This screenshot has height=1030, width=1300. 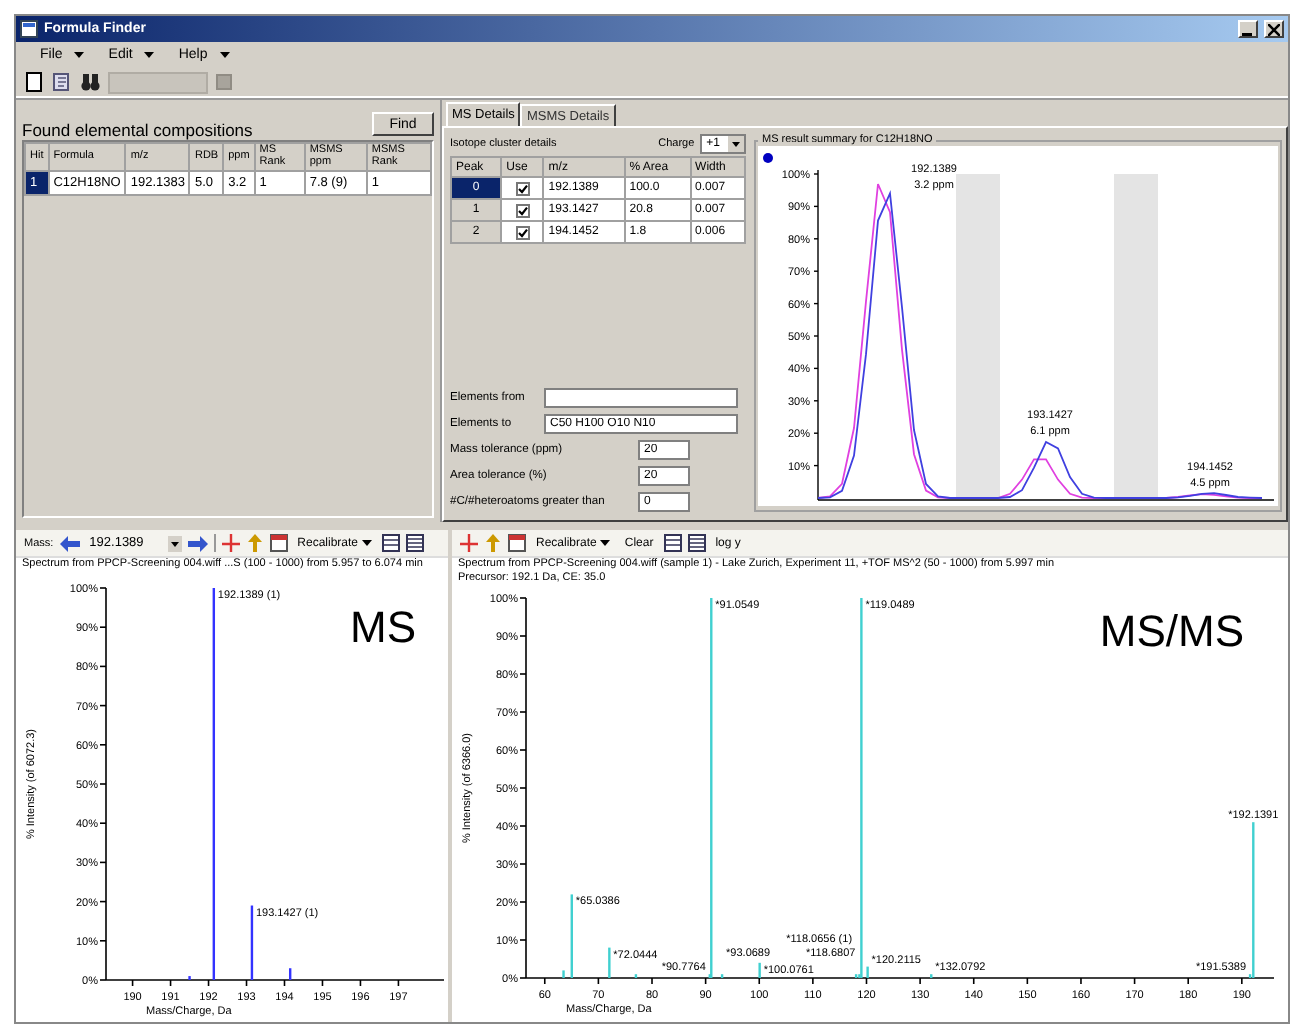 What do you see at coordinates (641, 398) in the screenshot?
I see `input-field` at bounding box center [641, 398].